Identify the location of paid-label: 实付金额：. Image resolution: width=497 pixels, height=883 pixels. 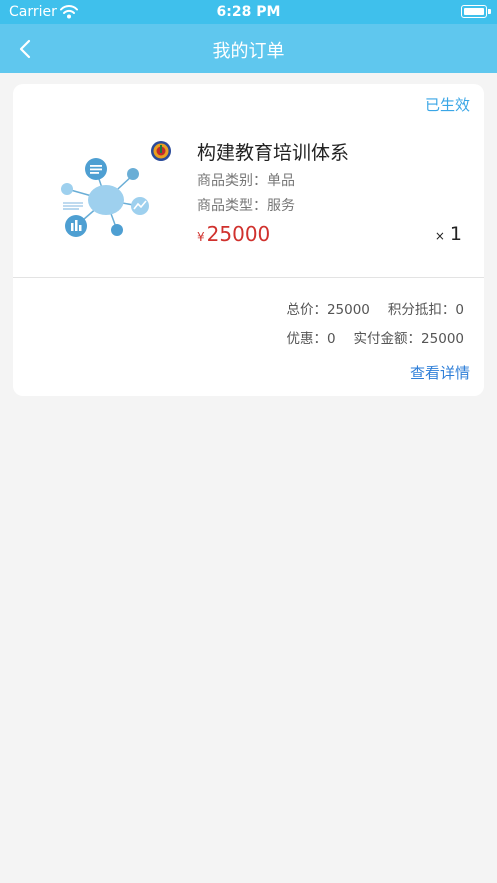
(387, 339).